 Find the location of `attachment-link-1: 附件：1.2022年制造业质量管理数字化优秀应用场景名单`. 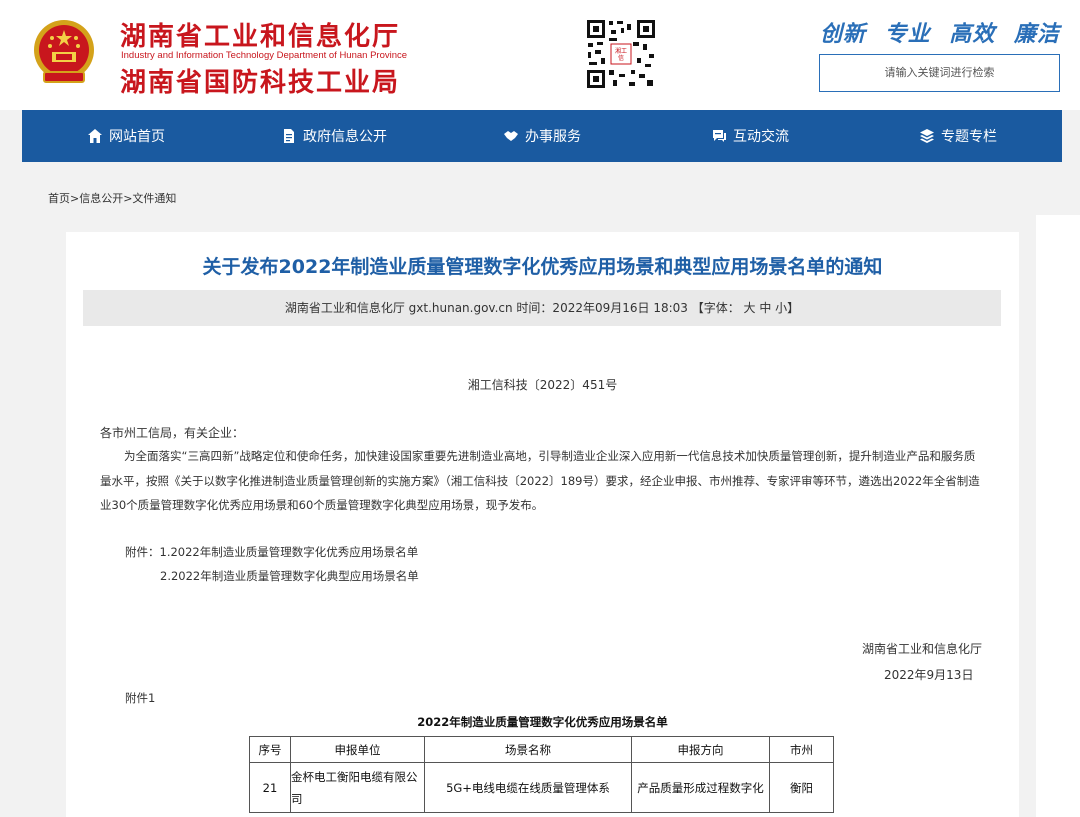

attachment-link-1: 附件：1.2022年制造业质量管理数字化优秀应用场景名单 is located at coordinates (271, 552).